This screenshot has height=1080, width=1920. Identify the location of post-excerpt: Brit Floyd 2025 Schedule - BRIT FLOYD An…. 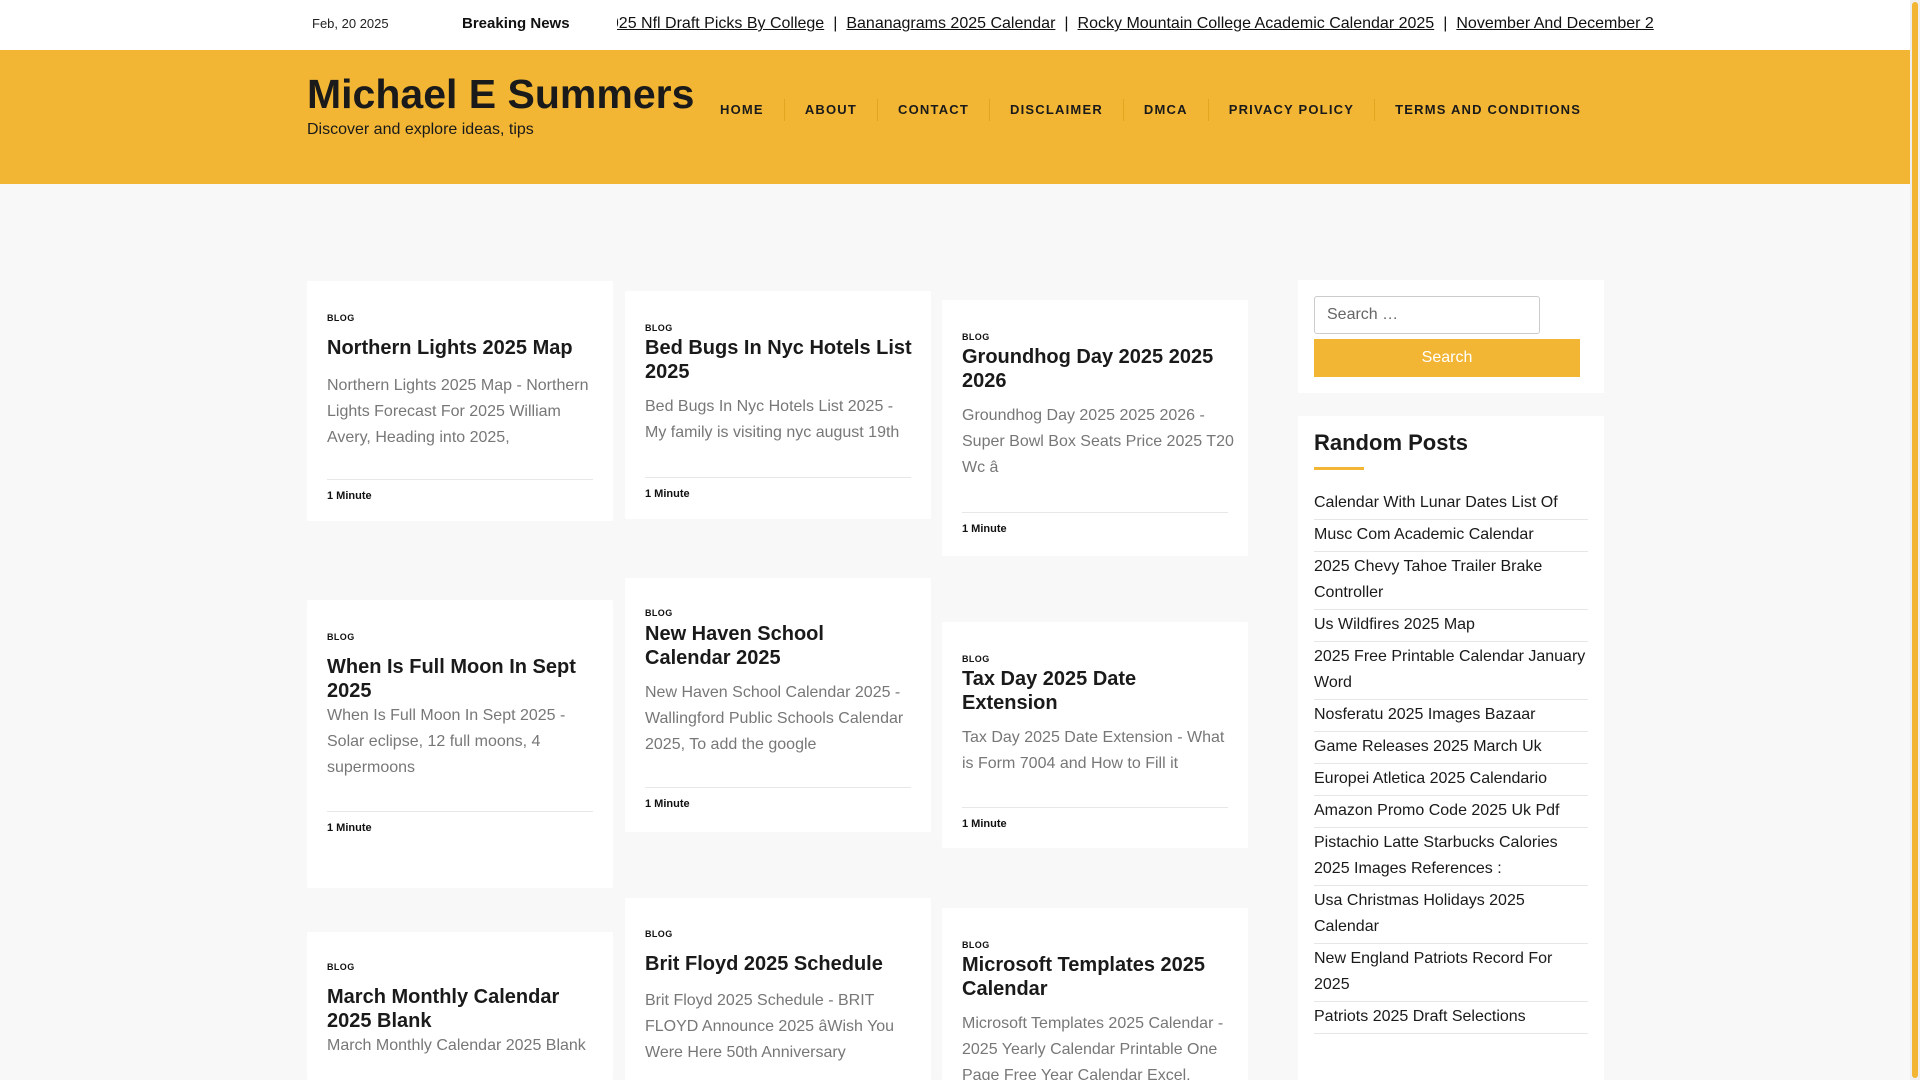
(770, 1026).